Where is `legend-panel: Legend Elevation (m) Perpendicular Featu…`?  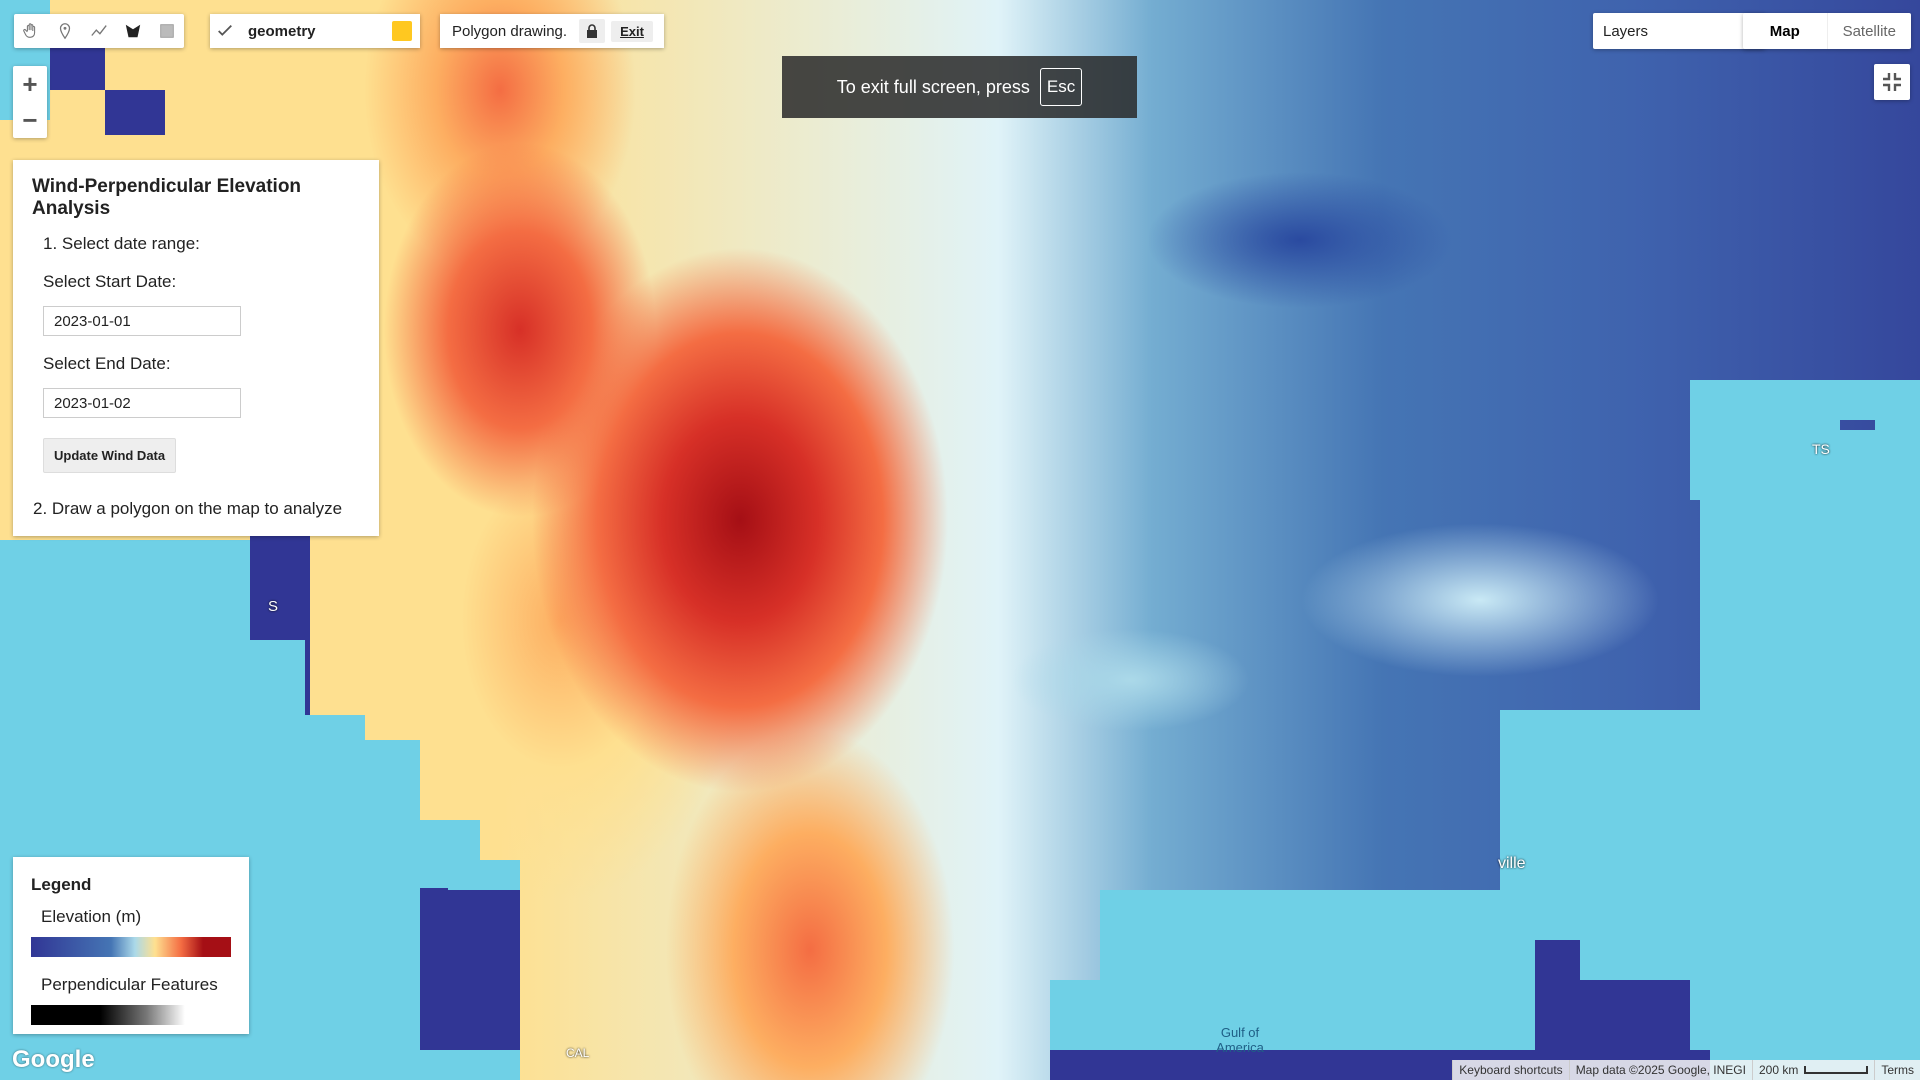 legend-panel: Legend Elevation (m) Perpendicular Featu… is located at coordinates (131, 945).